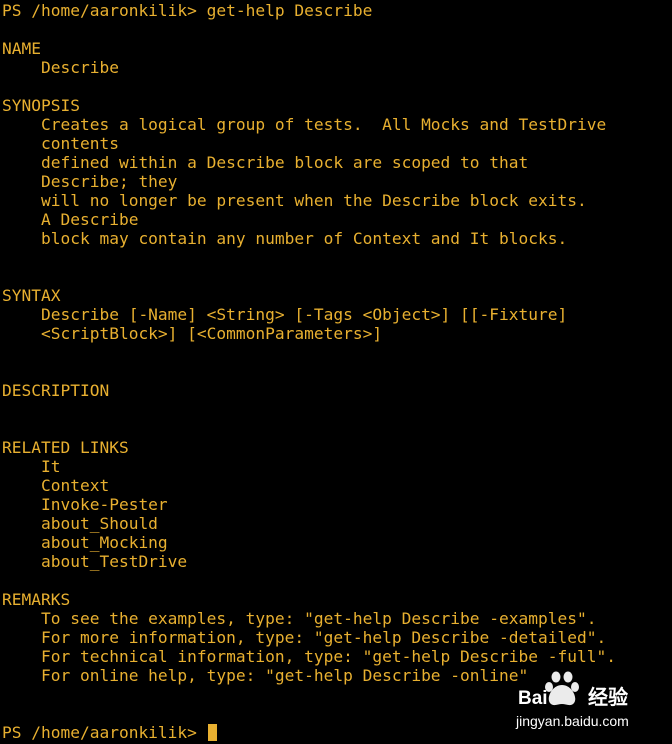 This screenshot has height=744, width=672. Describe the element at coordinates (31, 466) in the screenshot. I see `terminal-line: It` at that location.